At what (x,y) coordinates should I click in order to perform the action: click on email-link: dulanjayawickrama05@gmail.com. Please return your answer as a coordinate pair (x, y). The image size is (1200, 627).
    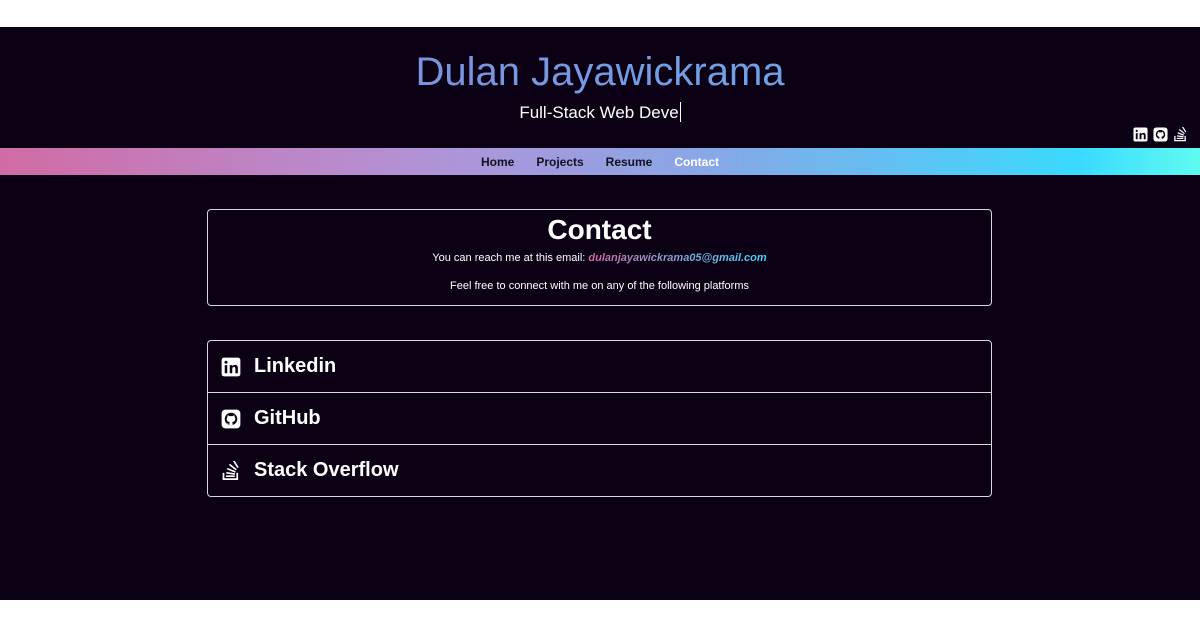
    Looking at the image, I should click on (677, 258).